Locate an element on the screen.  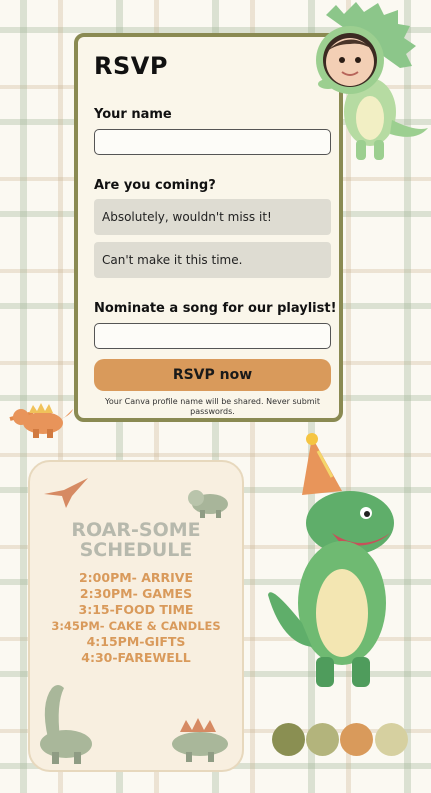
schedule-item: 4:15PM-GIFTS is located at coordinates (136, 641).